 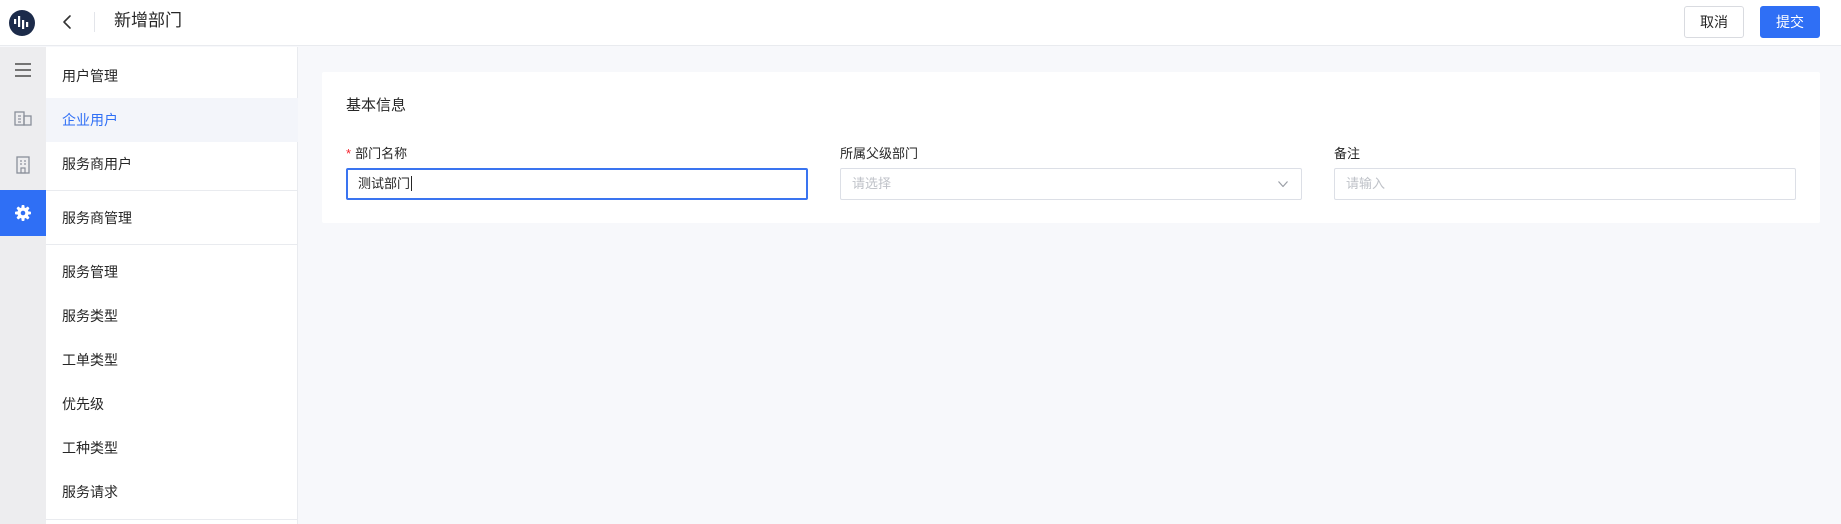 I want to click on rail-item-office, so click(x=23, y=165).